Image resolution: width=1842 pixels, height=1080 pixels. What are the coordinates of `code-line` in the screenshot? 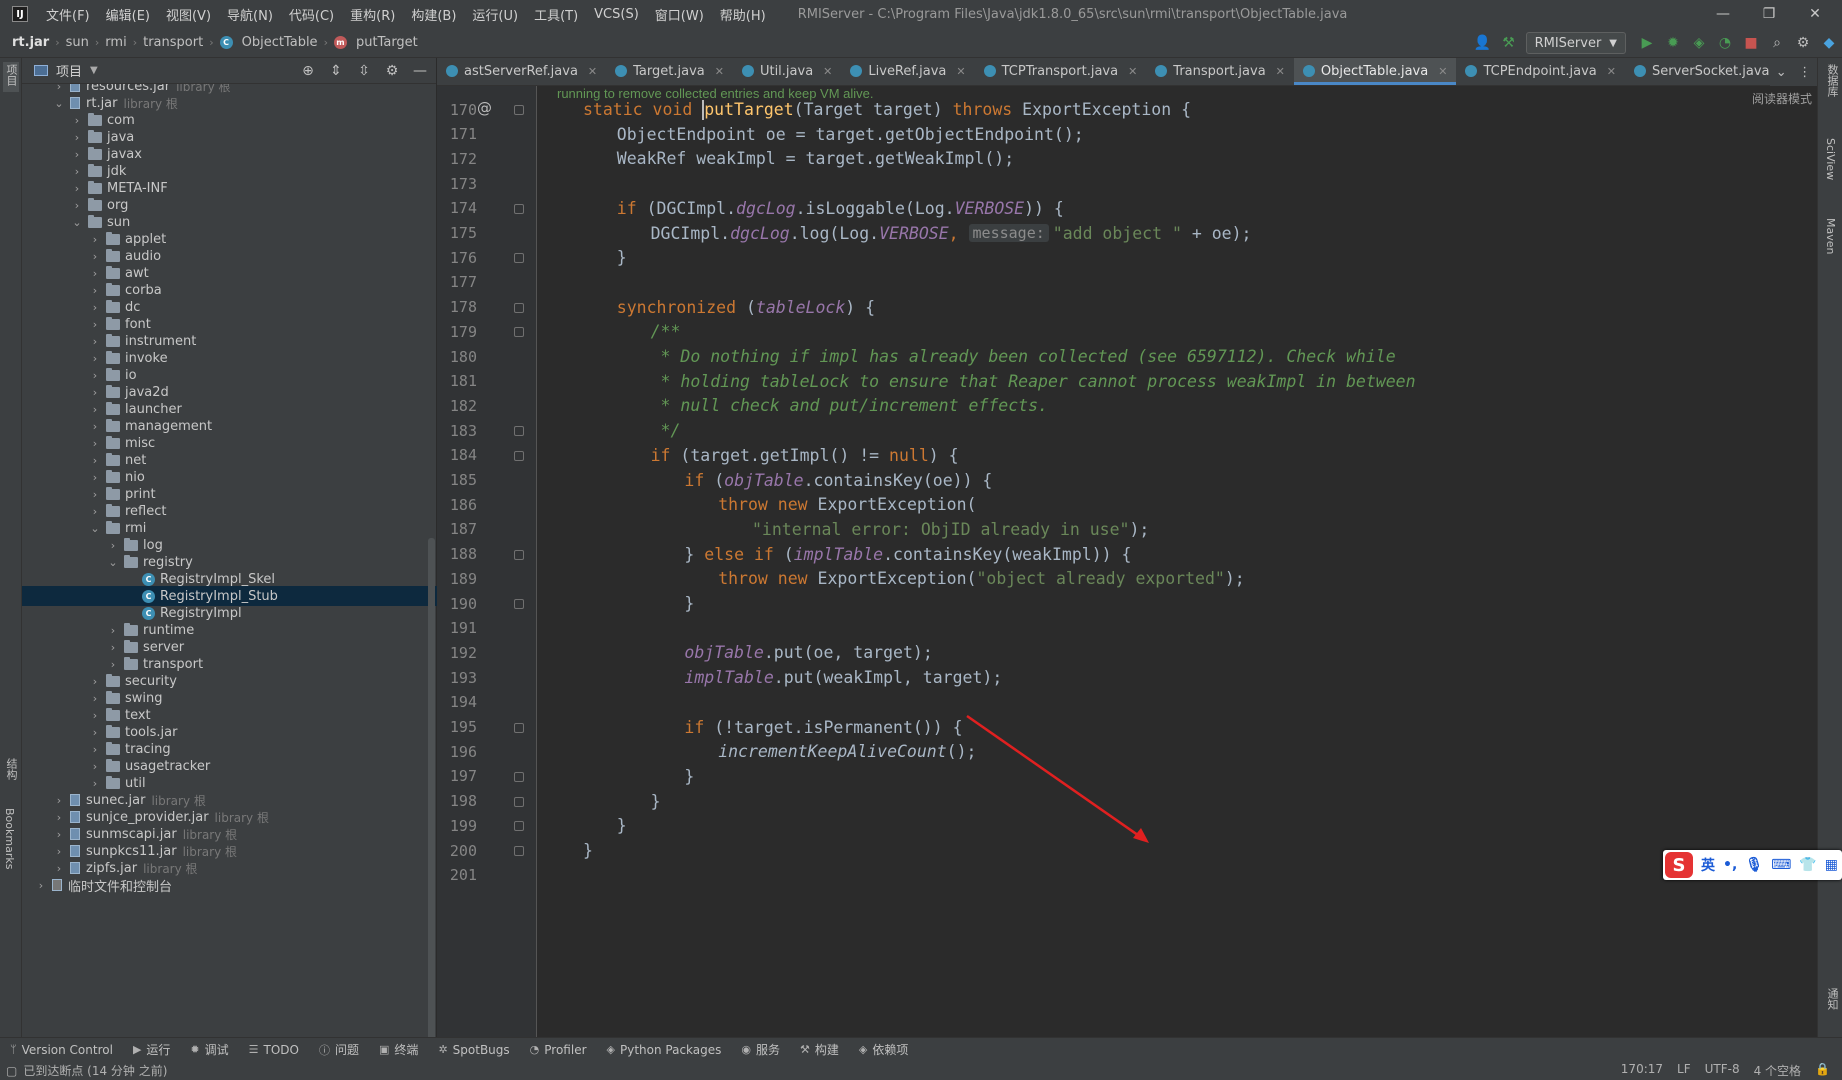 It's located at (1200, 875).